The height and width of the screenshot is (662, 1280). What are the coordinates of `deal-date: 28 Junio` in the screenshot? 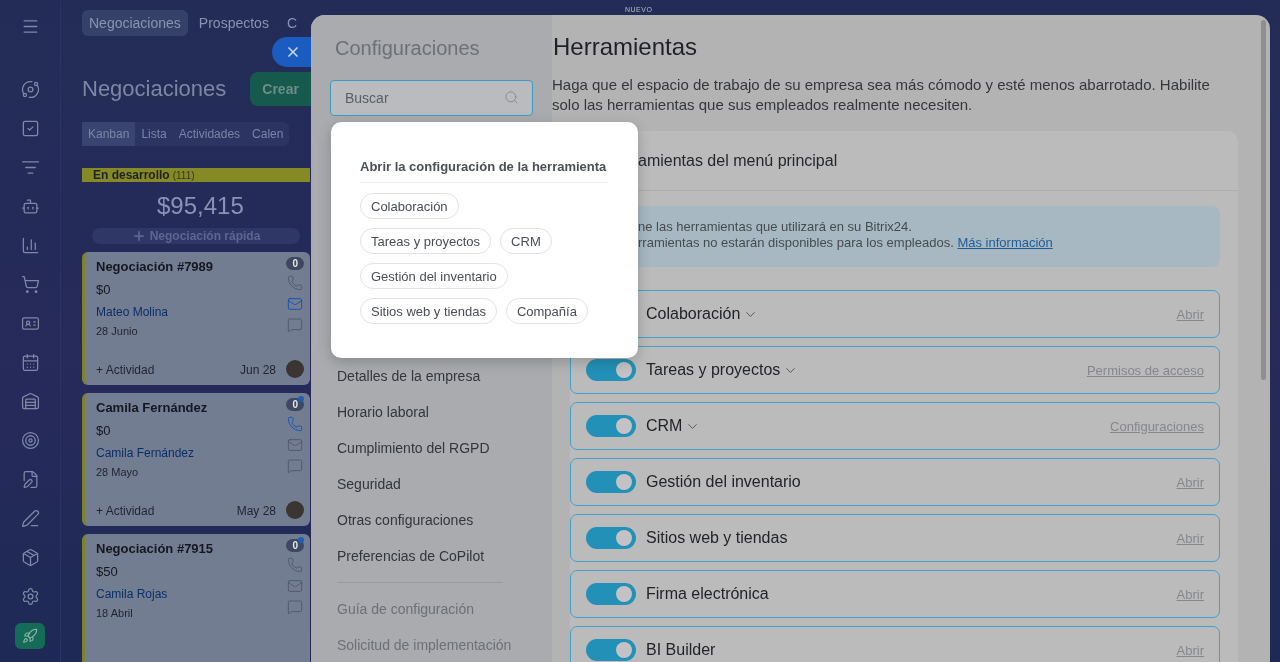 It's located at (117, 331).